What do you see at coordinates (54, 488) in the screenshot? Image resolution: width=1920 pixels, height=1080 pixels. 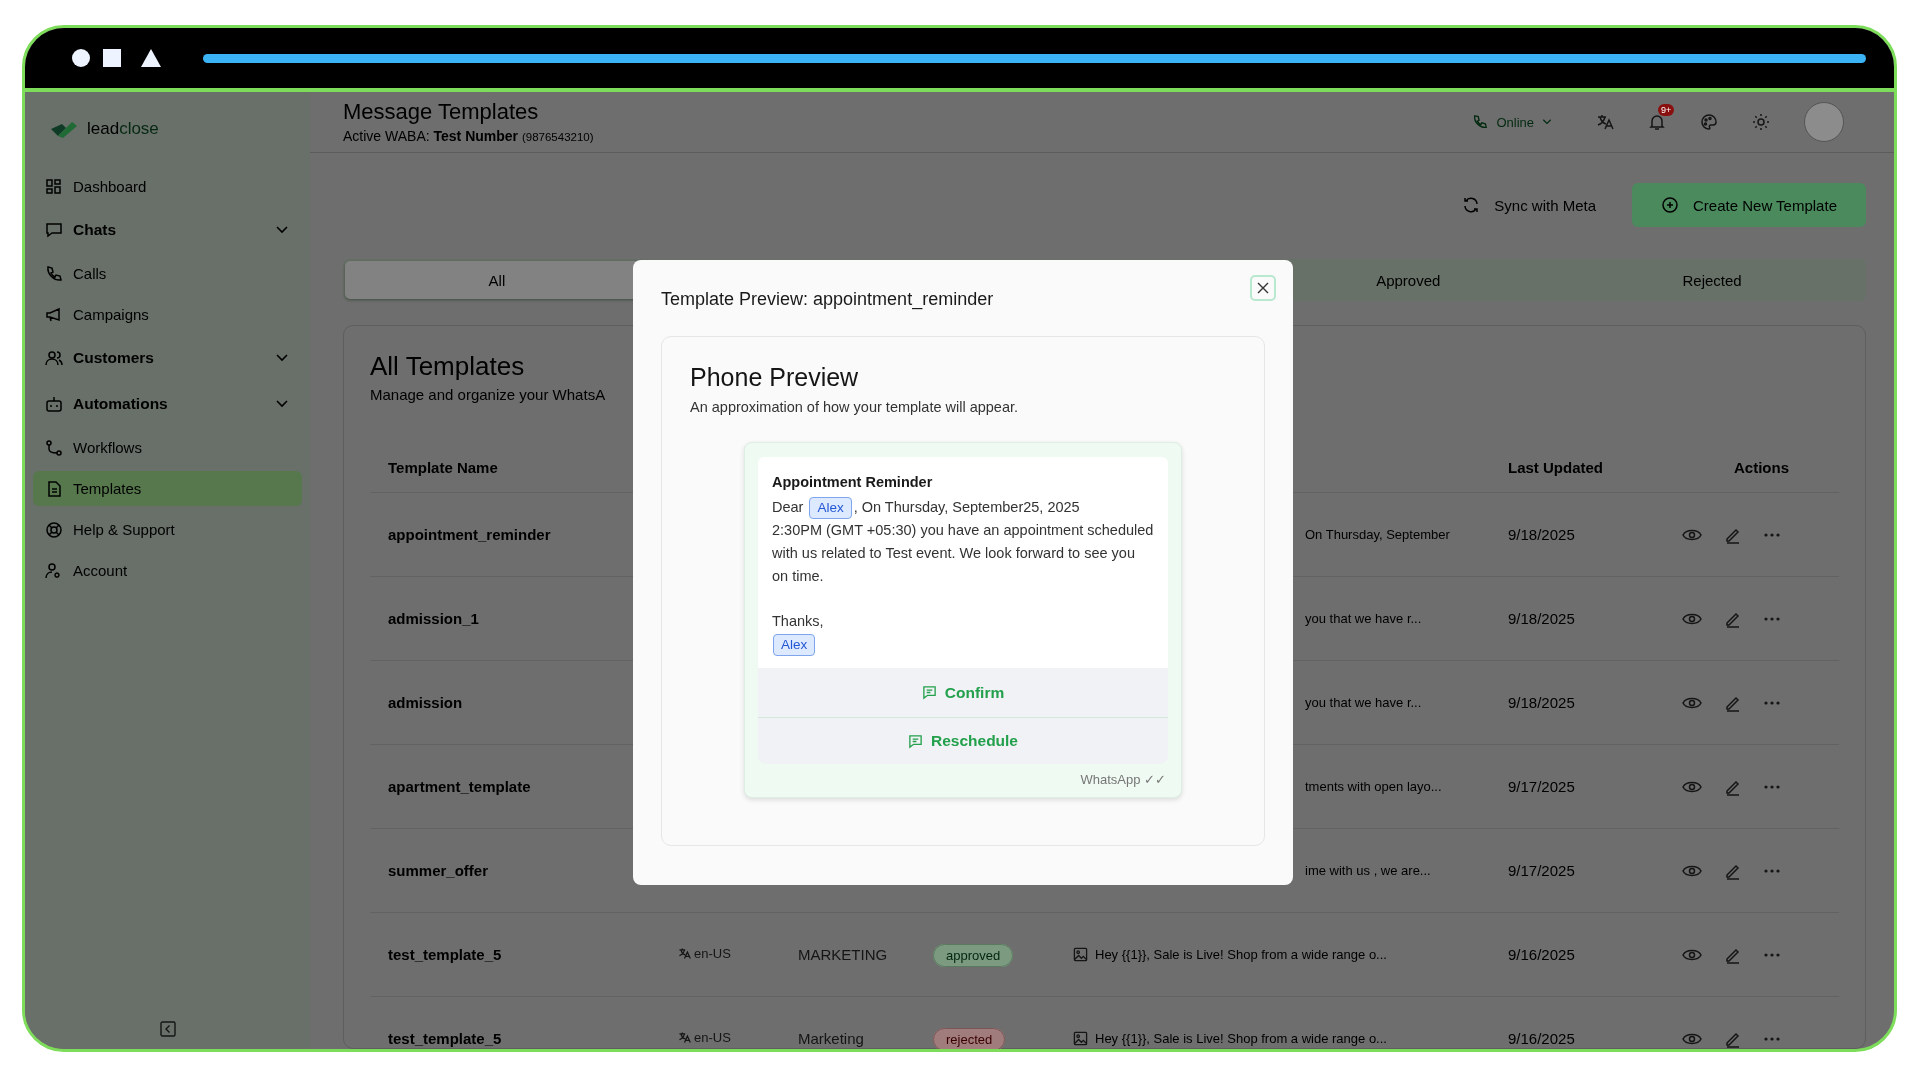 I see `document-icon` at bounding box center [54, 488].